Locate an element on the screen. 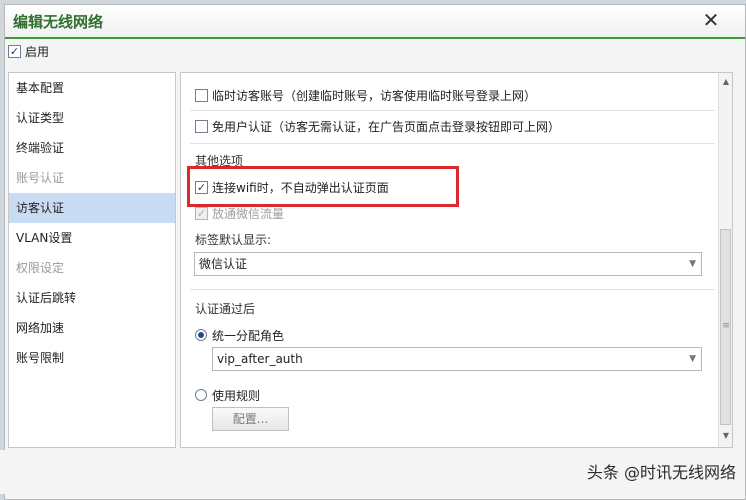  wechat-flow-checkbox: ✓ is located at coordinates (201, 213).